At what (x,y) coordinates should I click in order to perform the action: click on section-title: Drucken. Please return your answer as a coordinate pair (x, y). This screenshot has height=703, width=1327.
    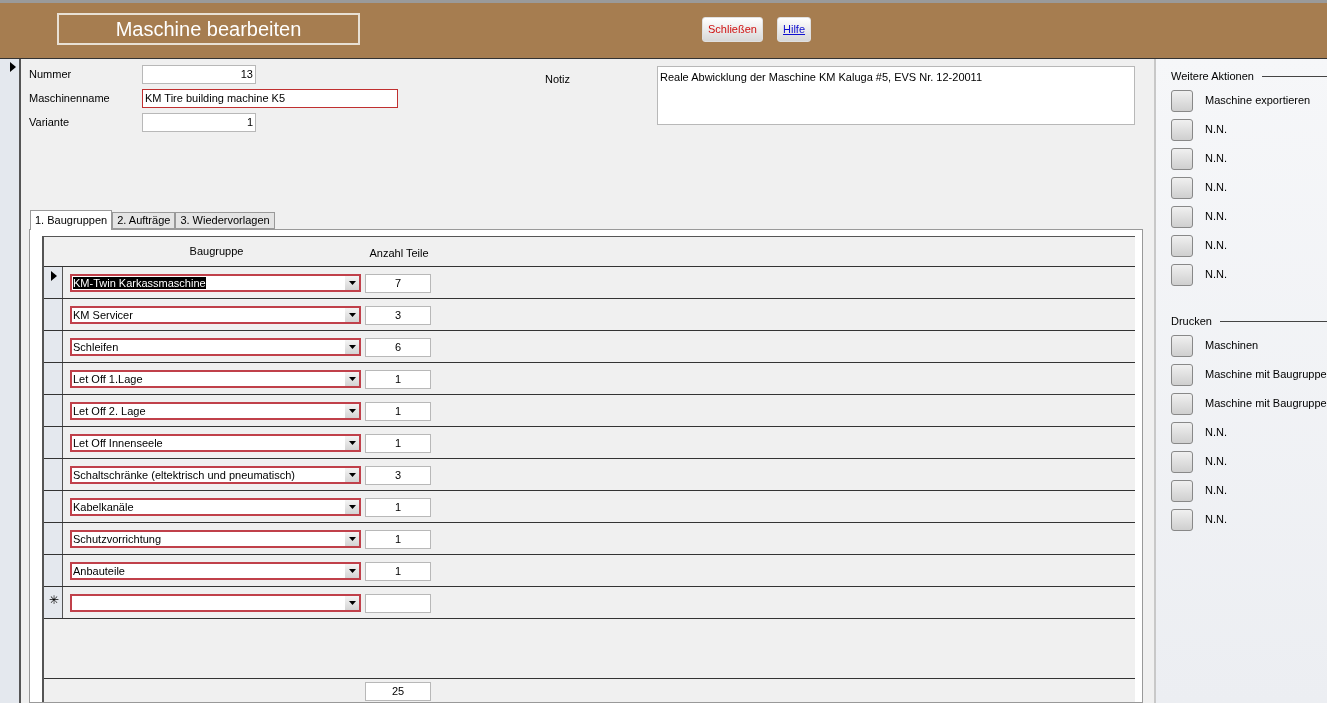
    Looking at the image, I should click on (1191, 321).